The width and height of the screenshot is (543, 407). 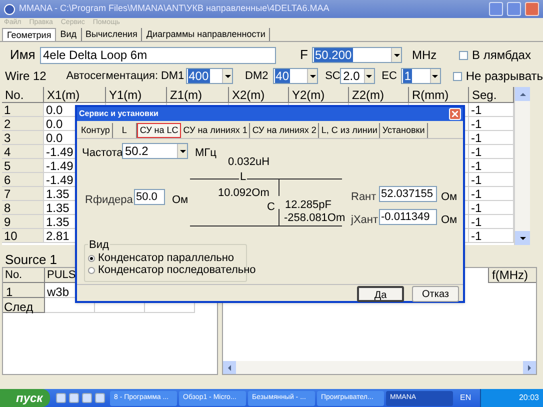 What do you see at coordinates (379, 367) in the screenshot?
I see `horizontal-scrollbar` at bounding box center [379, 367].